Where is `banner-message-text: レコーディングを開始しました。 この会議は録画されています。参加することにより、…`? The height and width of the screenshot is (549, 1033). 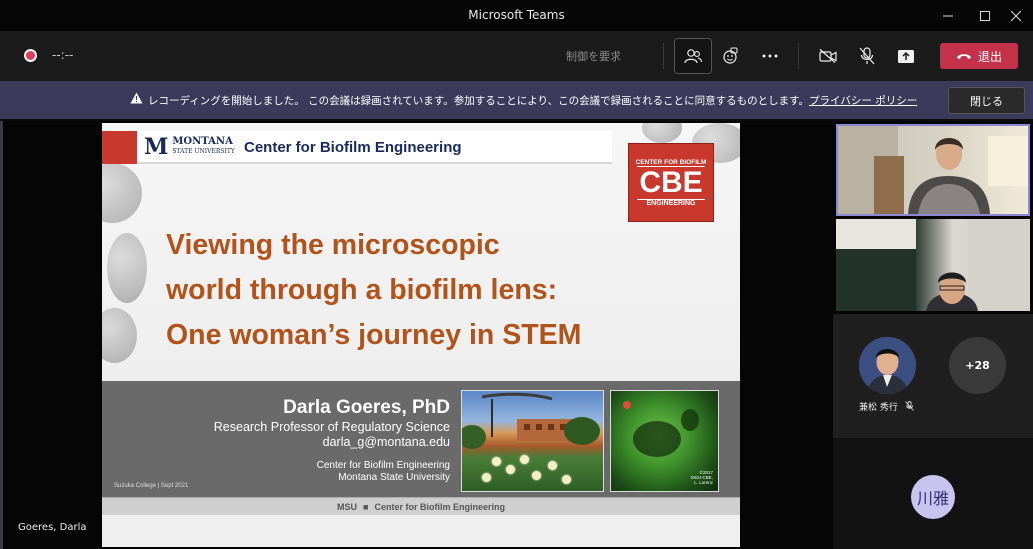
banner-message-text: レコーディングを開始しました。 この会議は録画されています。参加することにより、… is located at coordinates (479, 101).